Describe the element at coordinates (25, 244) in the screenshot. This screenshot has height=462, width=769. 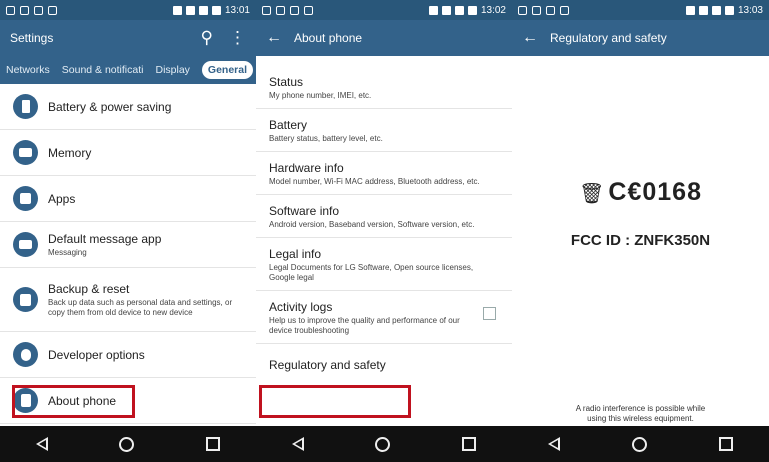
I see `message-icon` at that location.